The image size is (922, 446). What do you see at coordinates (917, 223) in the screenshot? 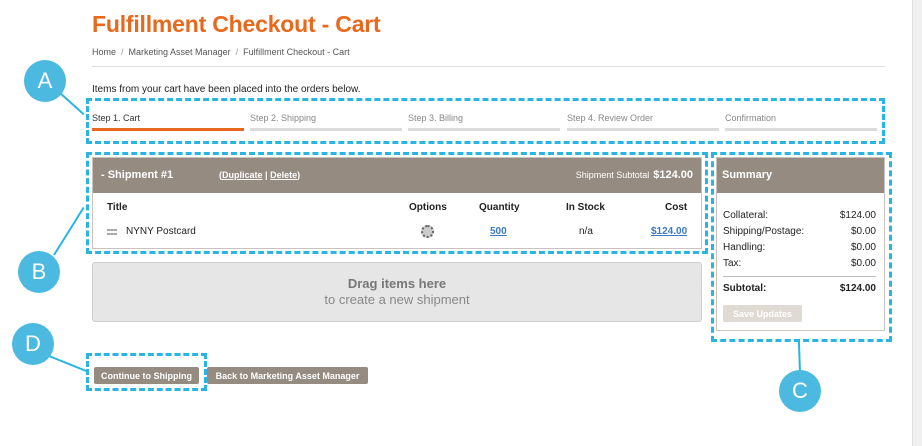
I see `scrollbar-track` at bounding box center [917, 223].